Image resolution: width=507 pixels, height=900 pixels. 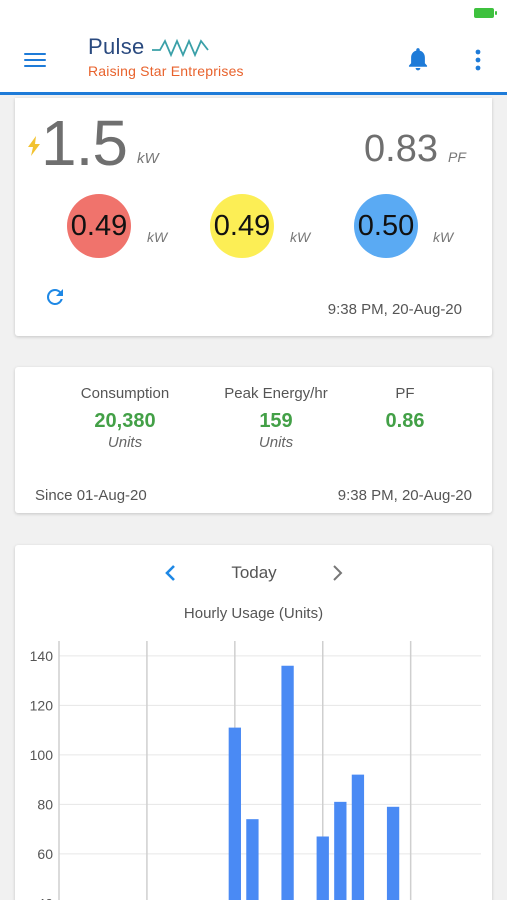 What do you see at coordinates (386, 226) in the screenshot?
I see `phase-b-value: 0.50` at bounding box center [386, 226].